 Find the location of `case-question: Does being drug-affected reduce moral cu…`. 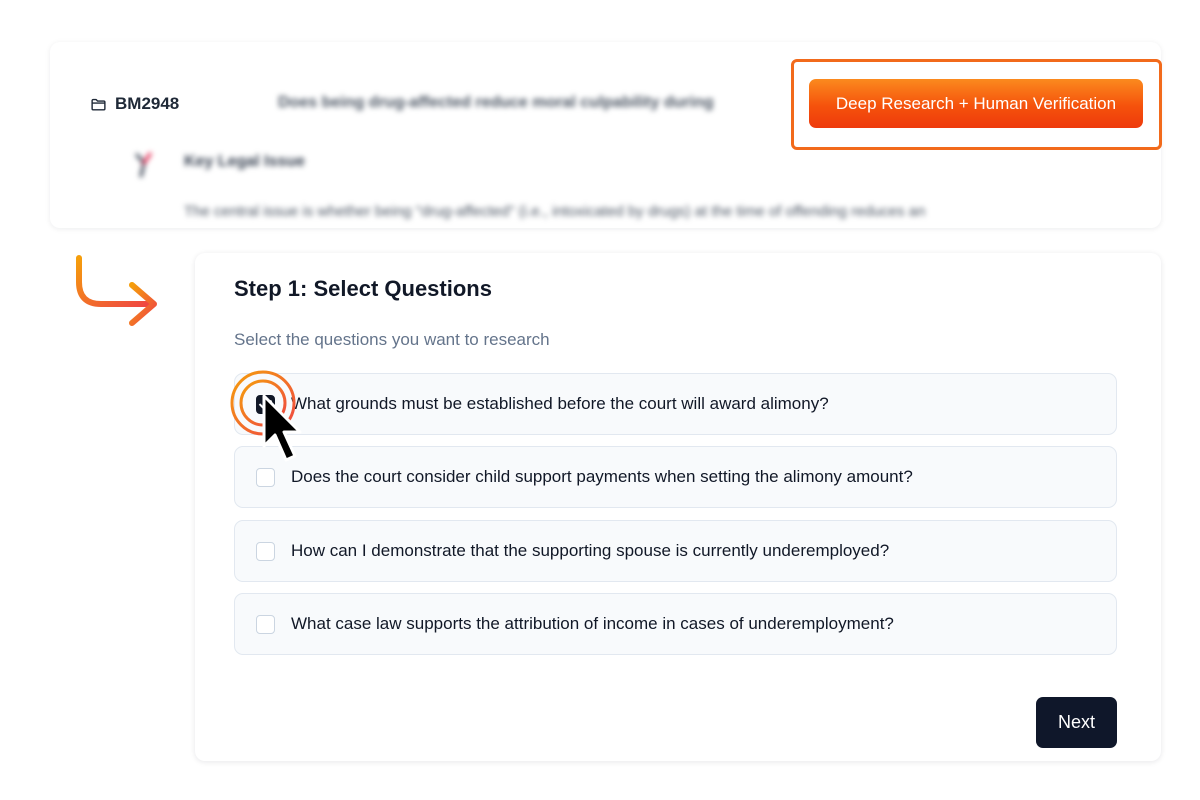

case-question: Does being drug-affected reduce moral cu… is located at coordinates (496, 102).